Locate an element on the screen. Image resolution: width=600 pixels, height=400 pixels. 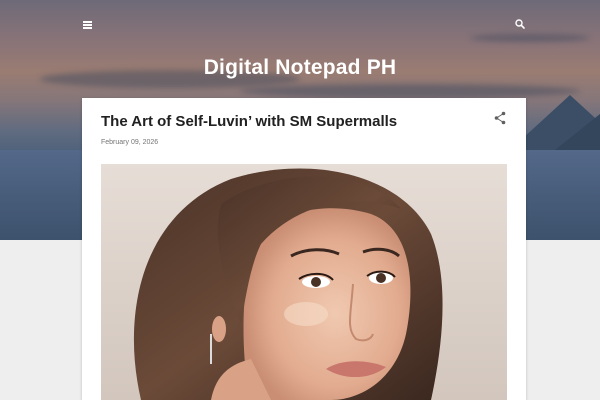
menu-icon is located at coordinates (88, 24).